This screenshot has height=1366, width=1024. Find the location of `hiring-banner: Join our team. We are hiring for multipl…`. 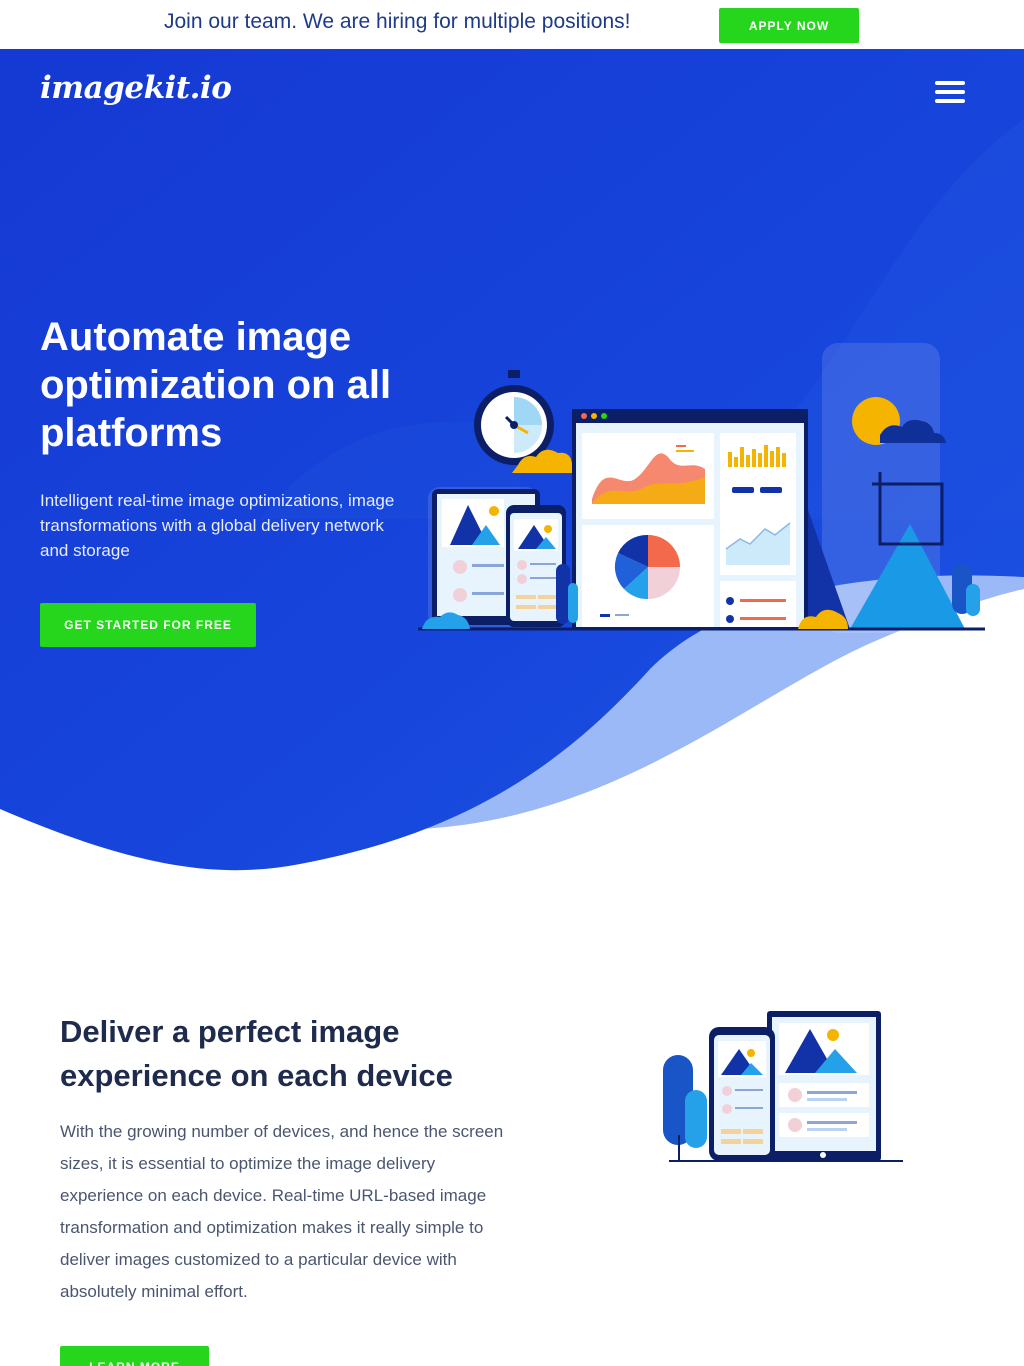

hiring-banner: Join our team. We are hiring for multipl… is located at coordinates (512, 24).